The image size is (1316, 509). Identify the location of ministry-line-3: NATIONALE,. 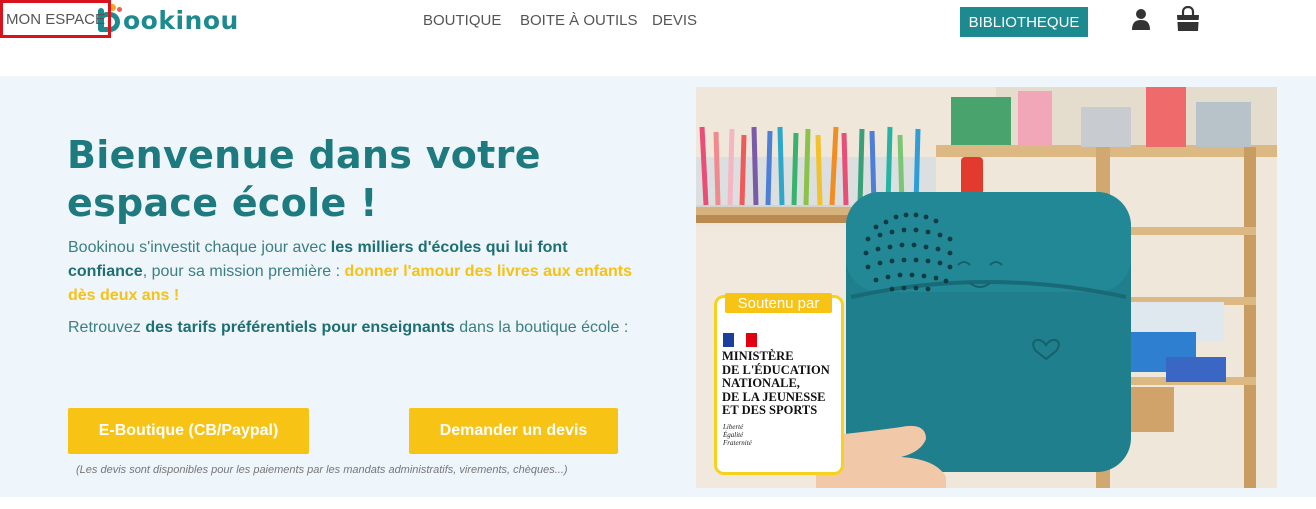
(761, 383).